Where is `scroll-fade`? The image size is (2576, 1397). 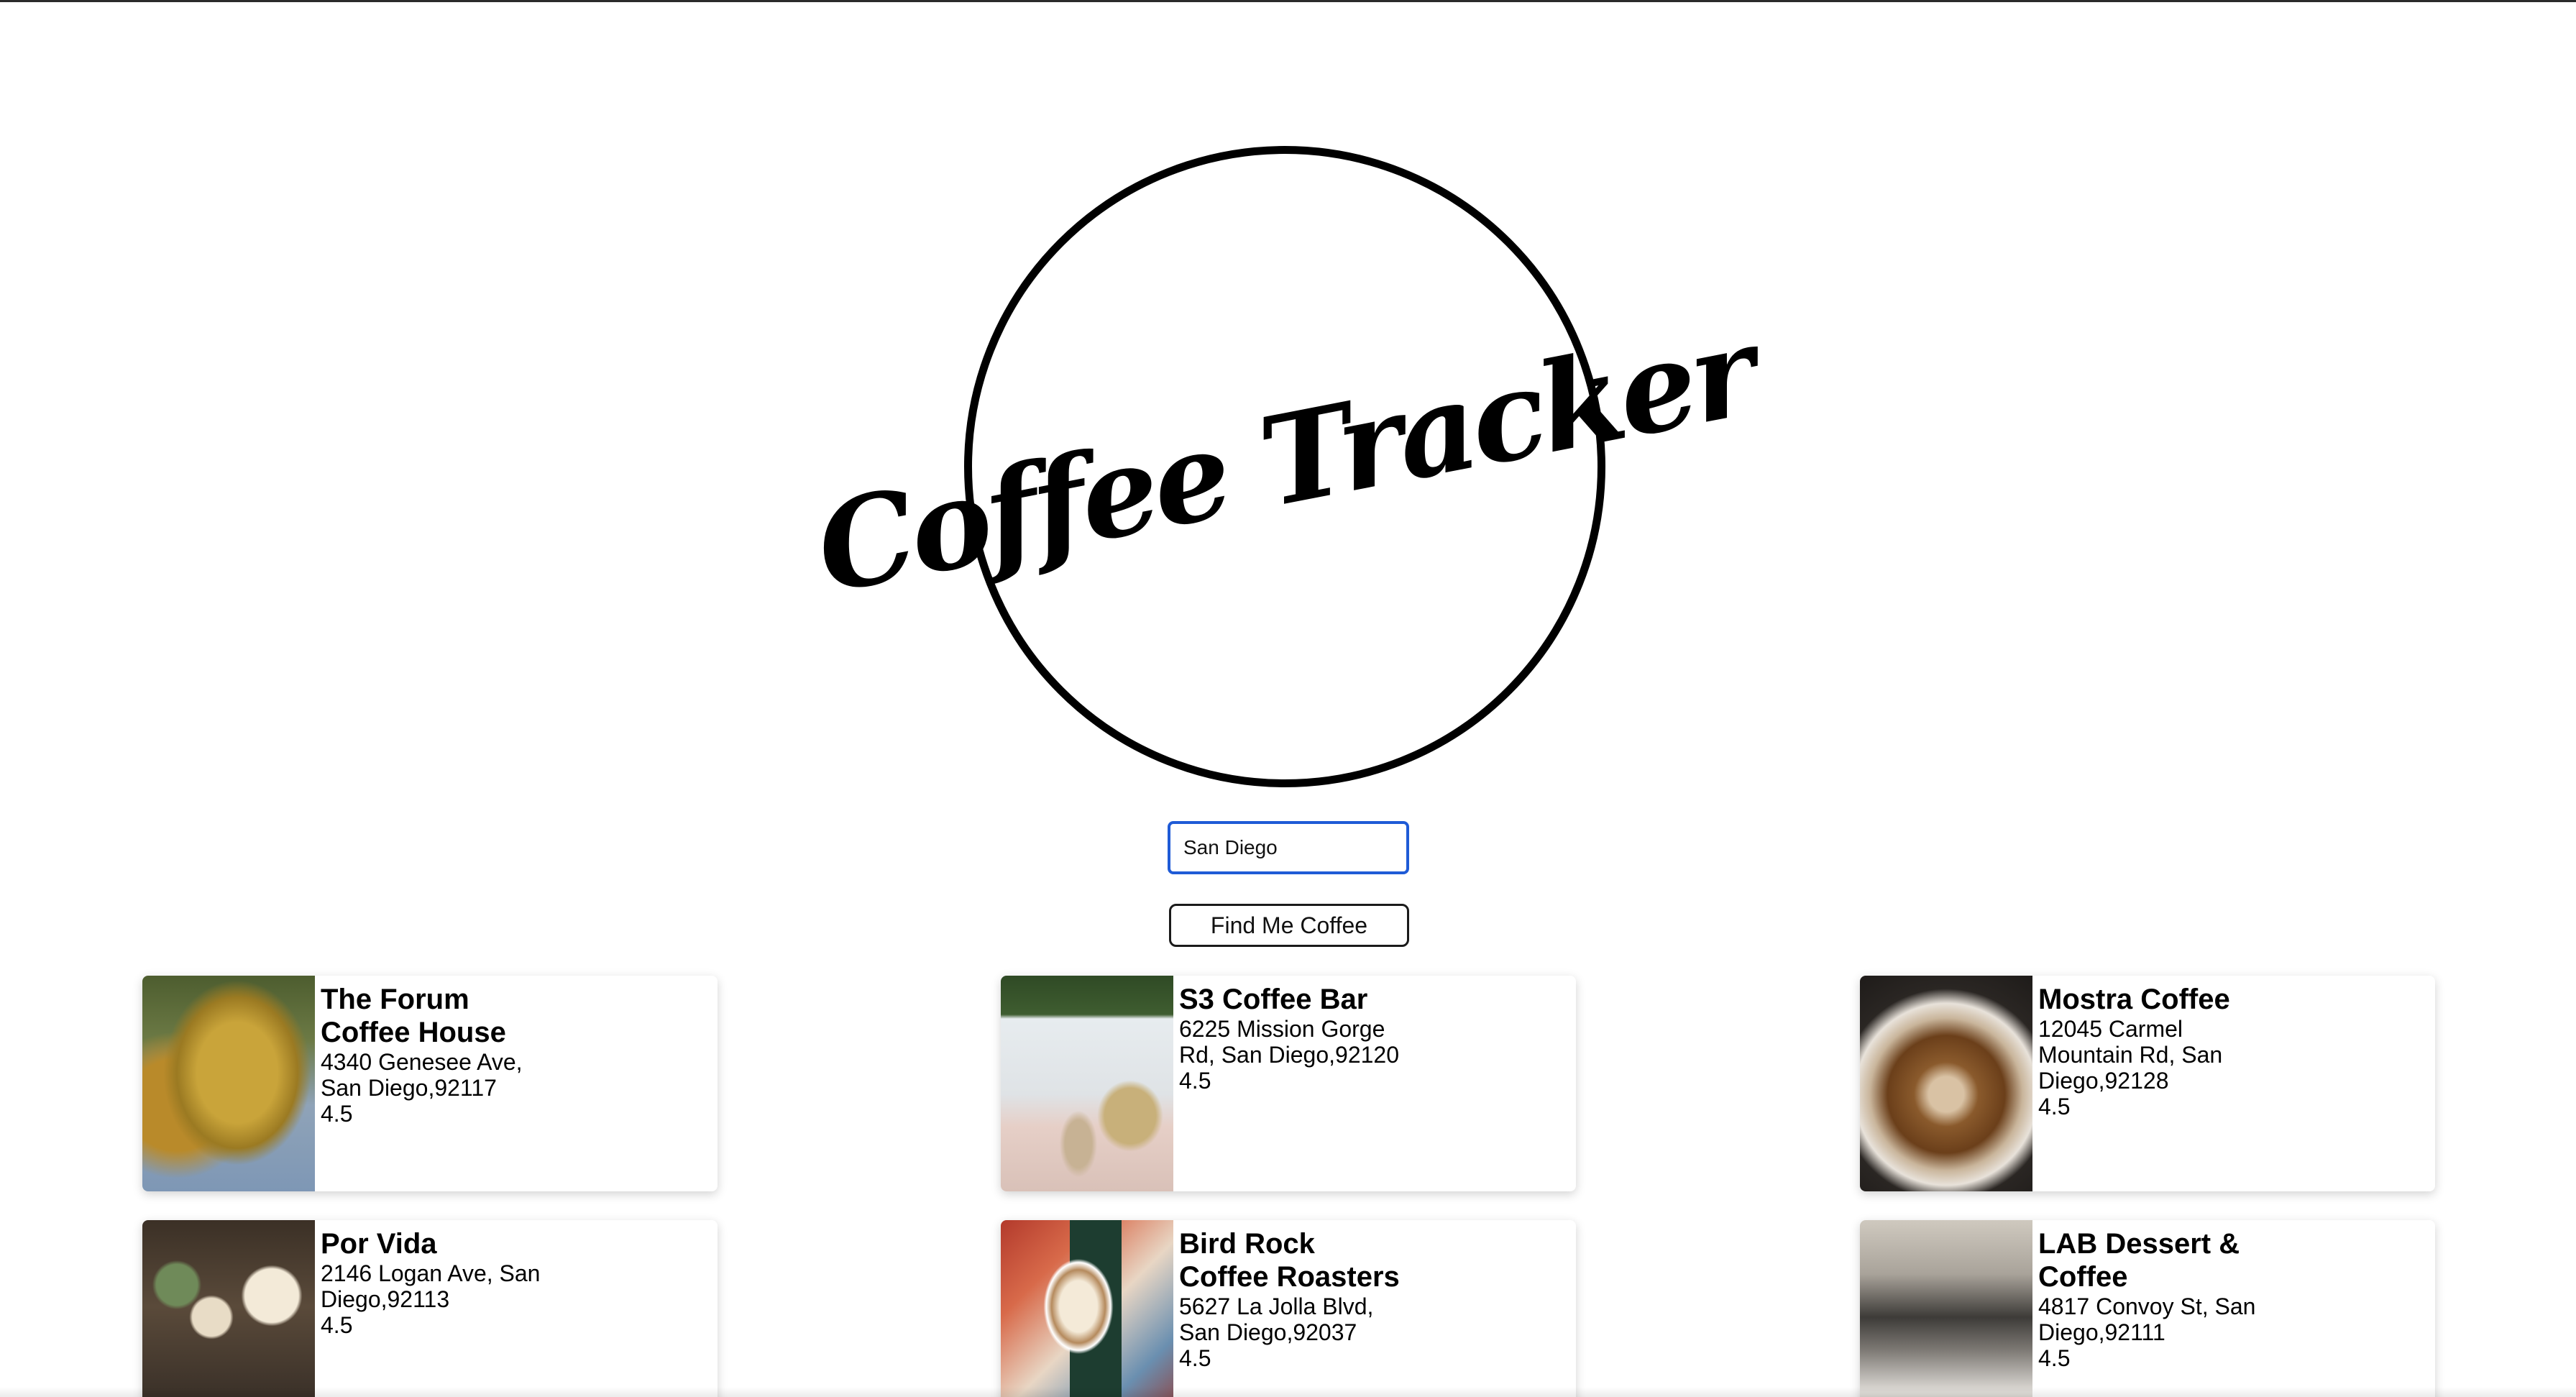 scroll-fade is located at coordinates (1288, 1392).